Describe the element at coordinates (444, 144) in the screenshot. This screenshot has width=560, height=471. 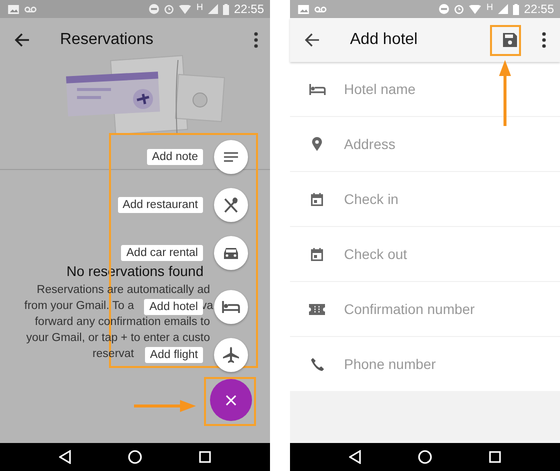
I see `input-field: Address` at that location.